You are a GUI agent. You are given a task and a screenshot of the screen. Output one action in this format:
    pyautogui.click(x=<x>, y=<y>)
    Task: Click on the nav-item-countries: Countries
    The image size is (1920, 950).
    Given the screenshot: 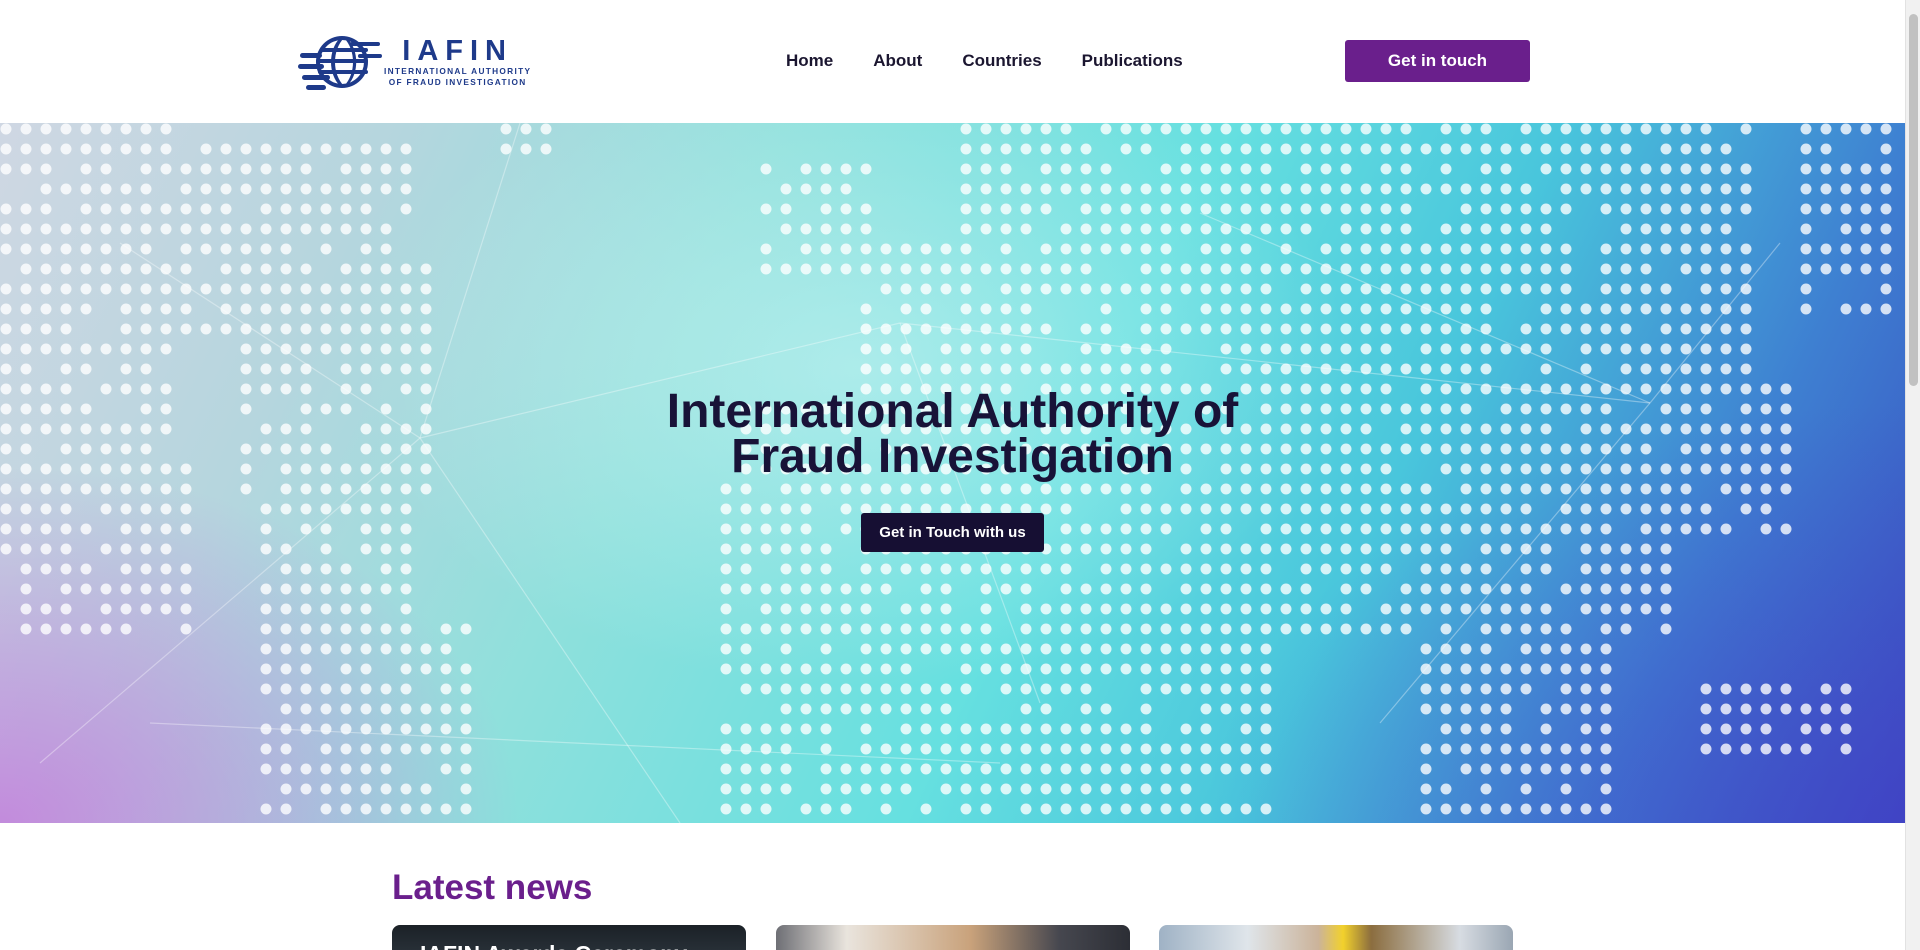 What is the action you would take?
    pyautogui.click(x=1001, y=61)
    